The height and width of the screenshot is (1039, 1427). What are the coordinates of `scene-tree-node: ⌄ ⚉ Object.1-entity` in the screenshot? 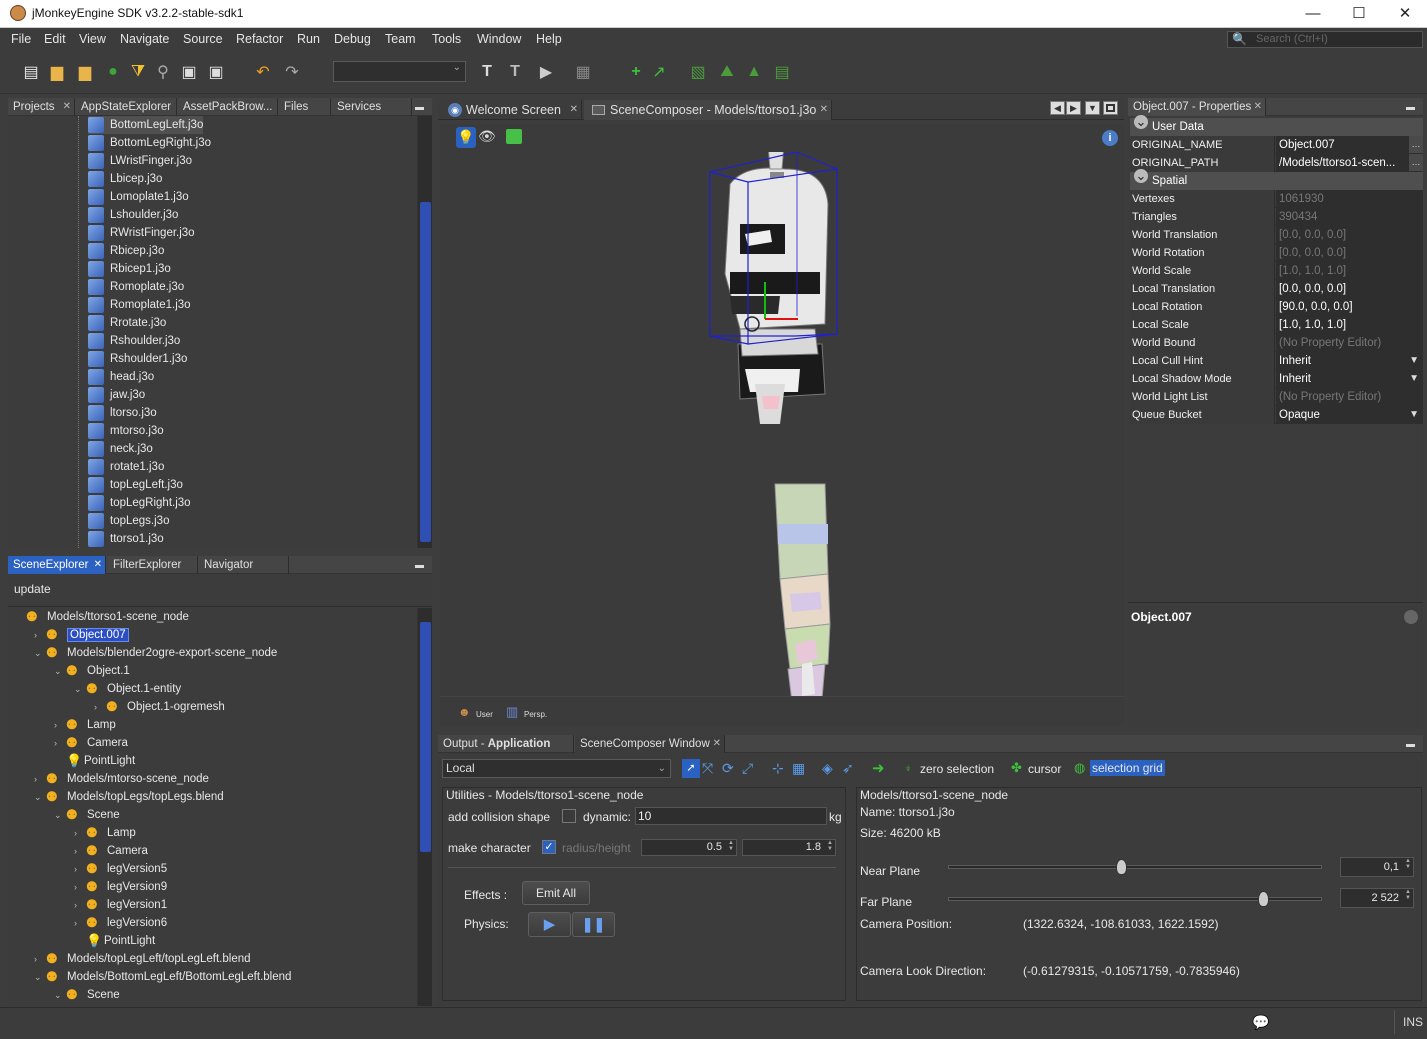 It's located at (127, 689).